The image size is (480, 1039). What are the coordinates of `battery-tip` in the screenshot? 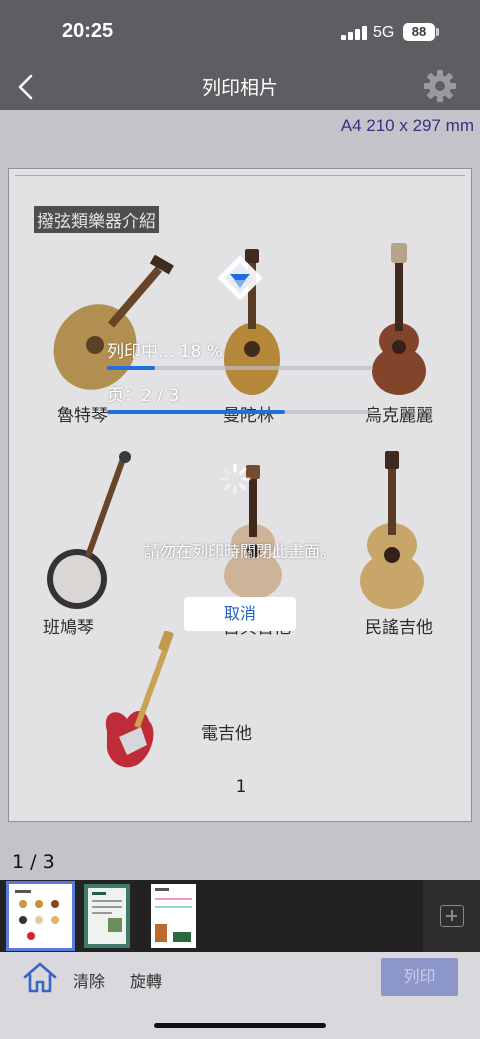 It's located at (437, 32).